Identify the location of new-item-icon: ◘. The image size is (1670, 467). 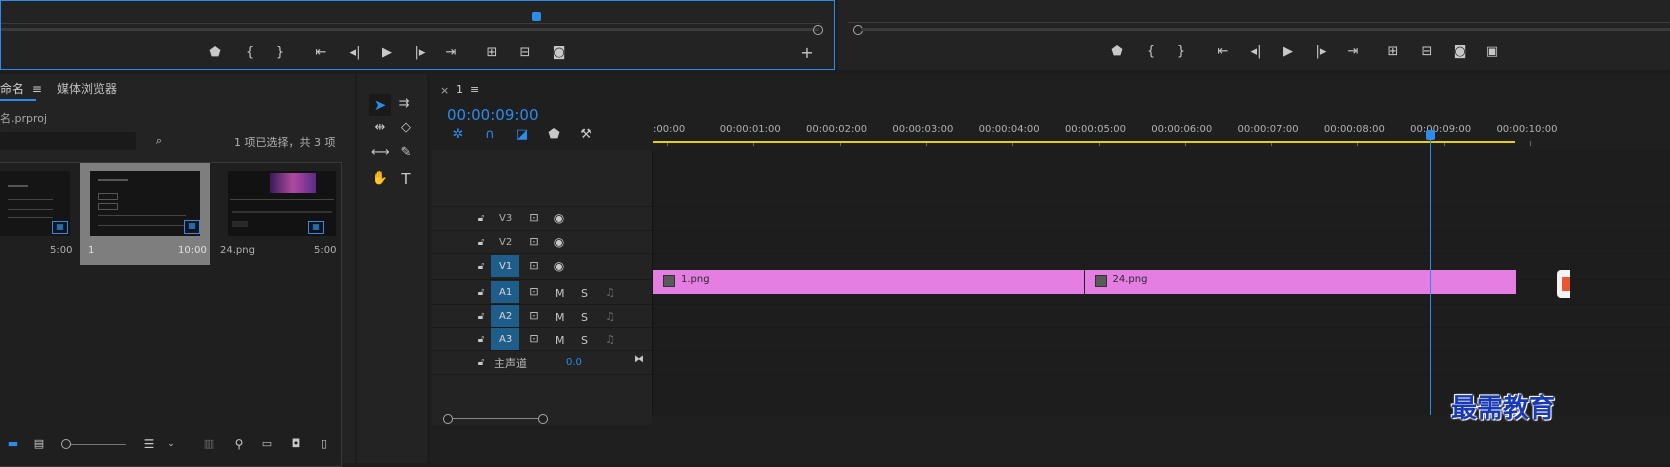
(296, 444).